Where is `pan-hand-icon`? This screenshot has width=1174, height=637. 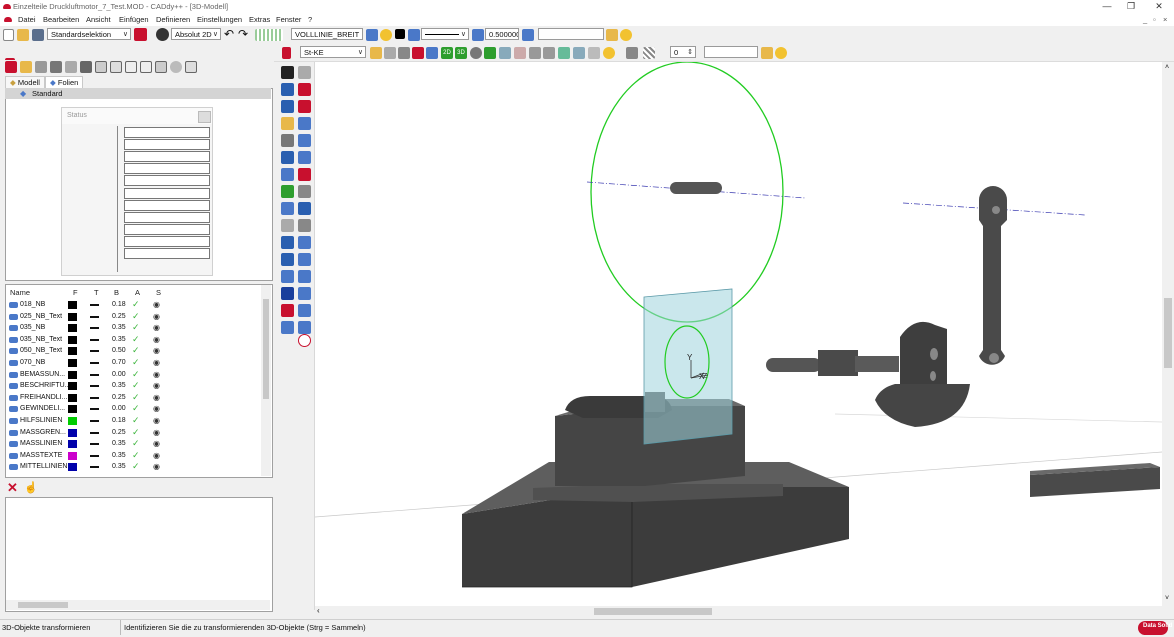
pan-hand-icon is located at coordinates (520, 53).